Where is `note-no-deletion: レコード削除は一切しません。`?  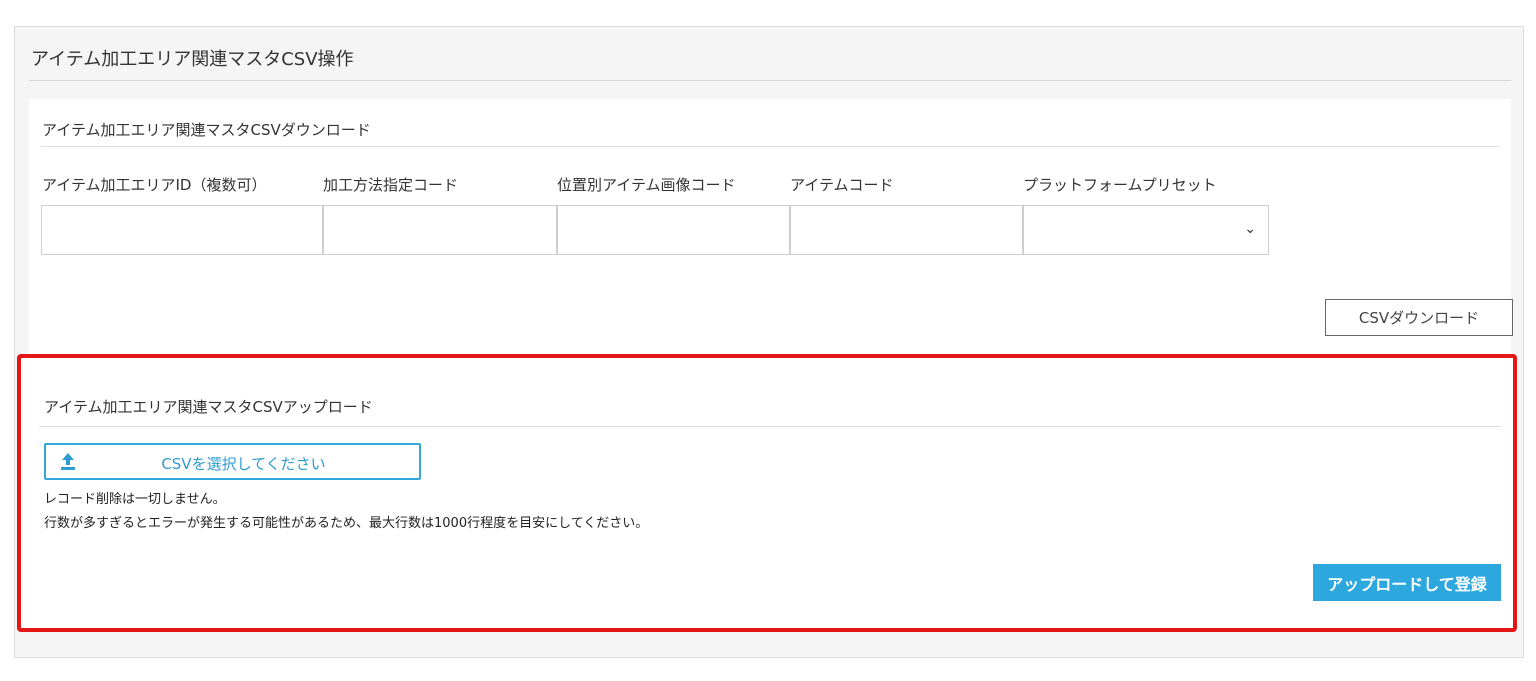 note-no-deletion: レコード削除は一切しません。 is located at coordinates (135, 499).